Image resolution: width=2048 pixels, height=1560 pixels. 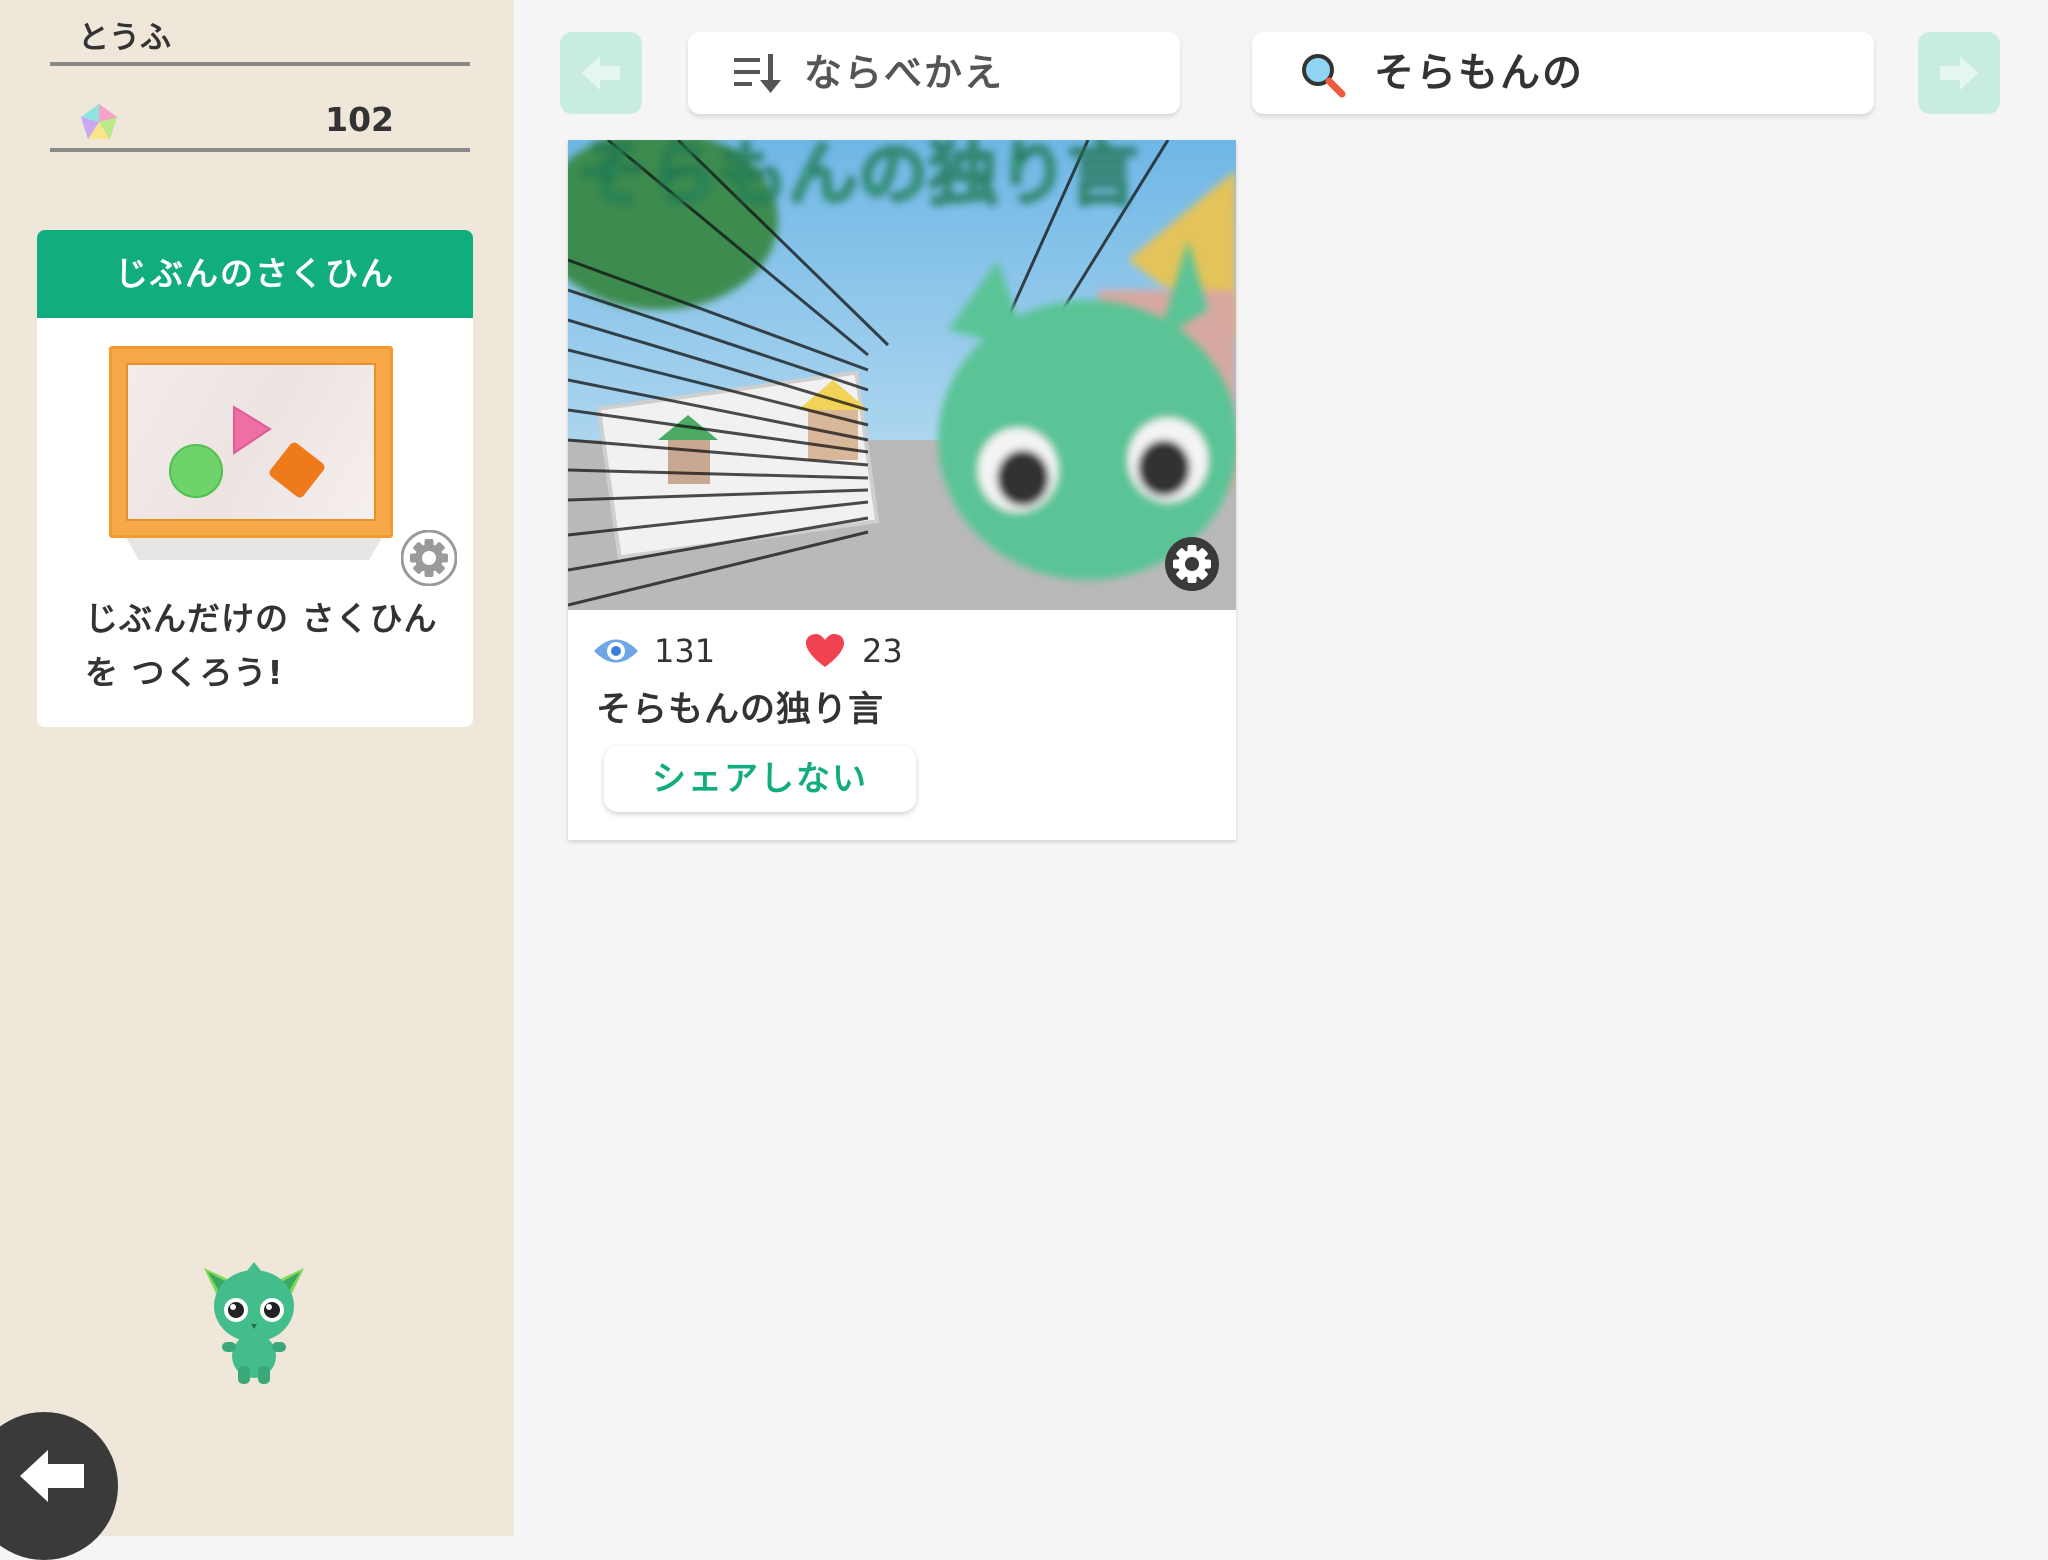 I want to click on thumbnail-illustration: そらもんの独り言, so click(x=902, y=375).